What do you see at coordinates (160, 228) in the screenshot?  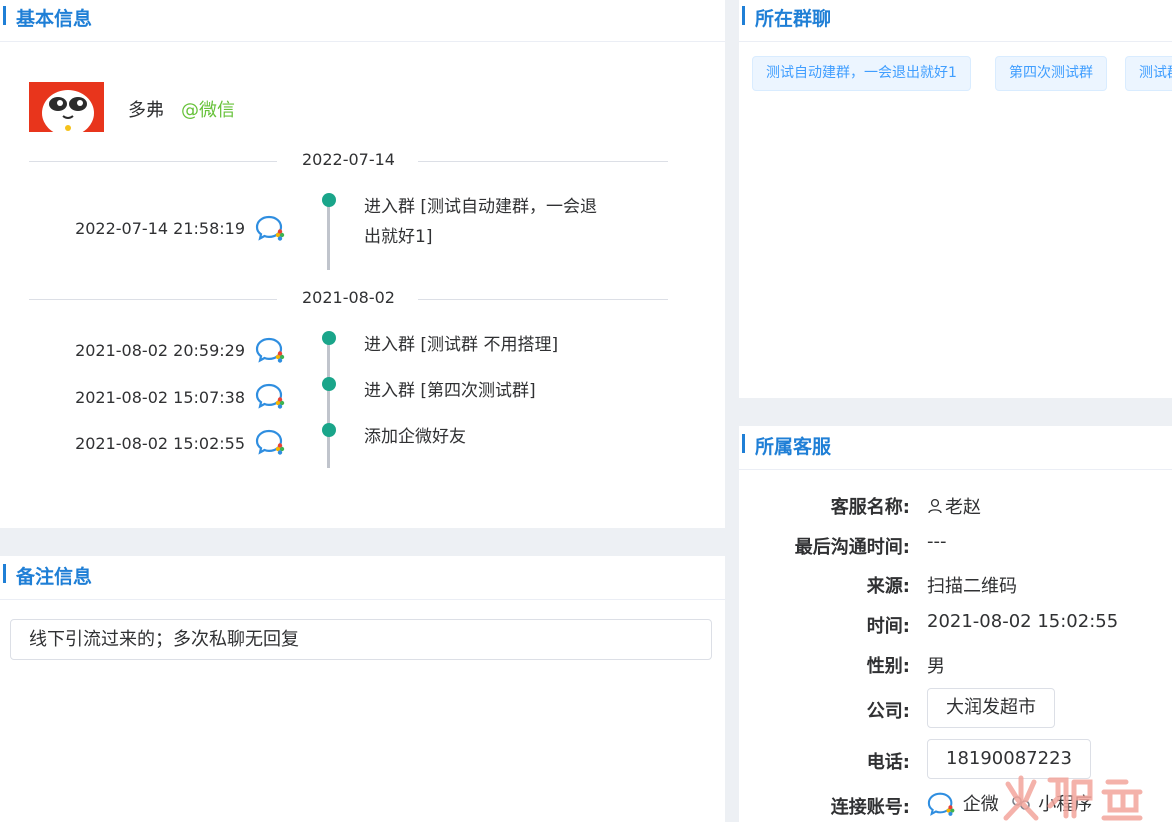 I see `event-time: 2022-07-14 21:58:19` at bounding box center [160, 228].